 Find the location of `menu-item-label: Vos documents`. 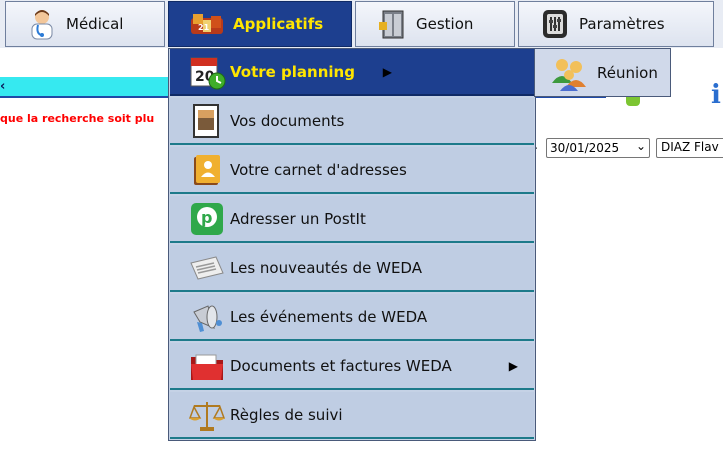

menu-item-label: Vos documents is located at coordinates (287, 120).